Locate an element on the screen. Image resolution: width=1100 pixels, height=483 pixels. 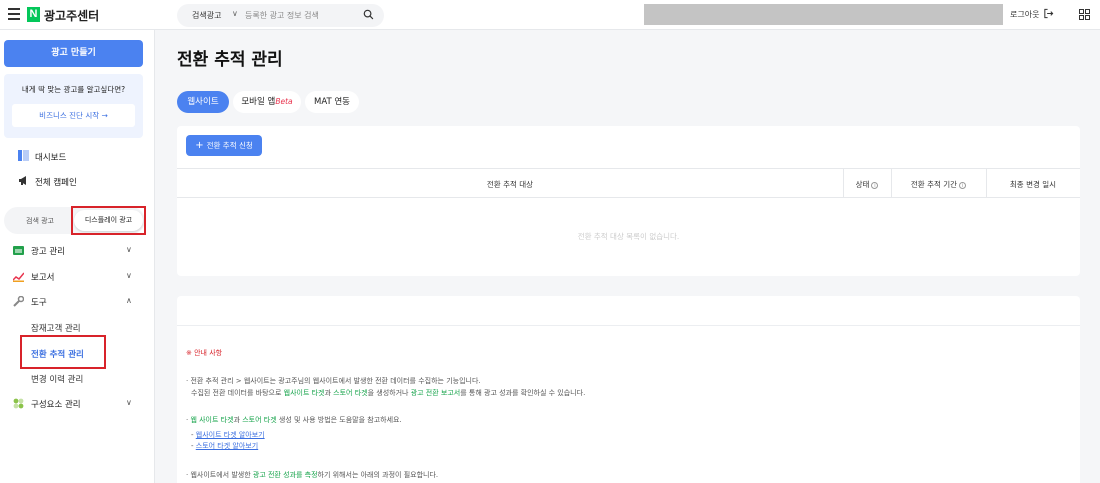
highlight-text: 웹사이트 타겟 is located at coordinates (304, 393).